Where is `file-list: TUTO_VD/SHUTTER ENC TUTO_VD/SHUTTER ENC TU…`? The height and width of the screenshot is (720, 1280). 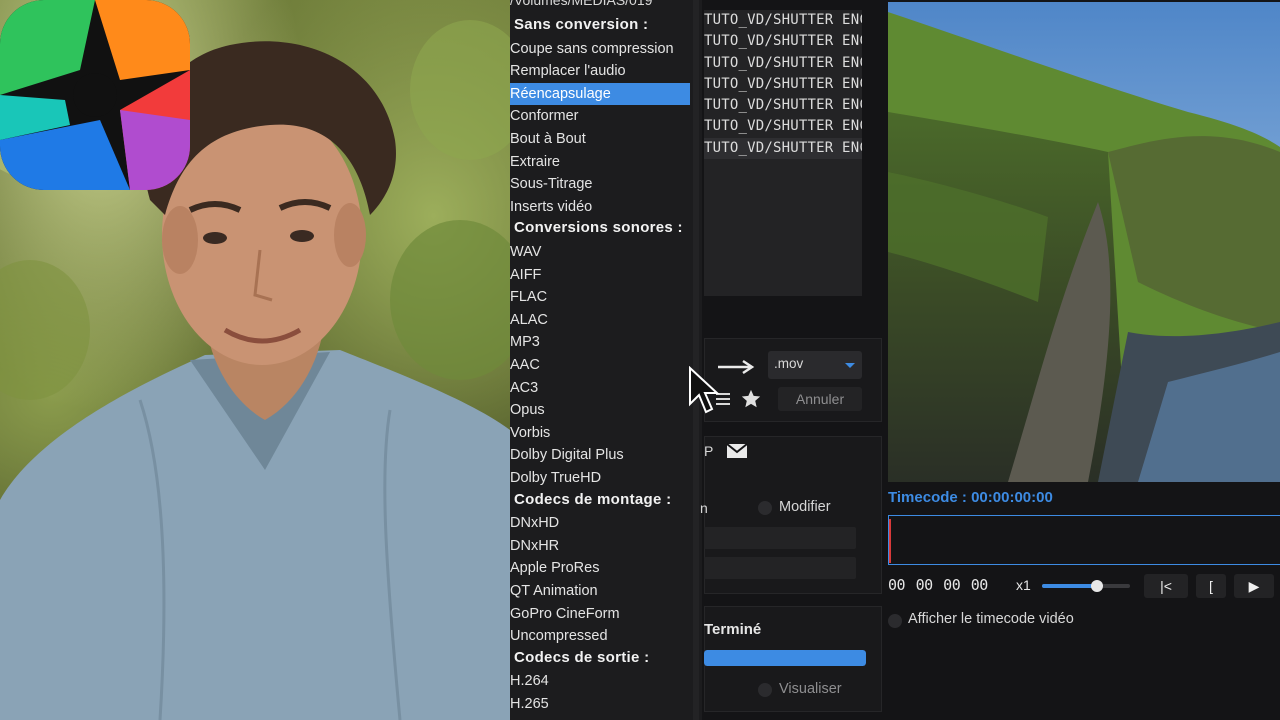
file-list: TUTO_VD/SHUTTER ENC TUTO_VD/SHUTTER ENC TU… is located at coordinates (783, 153).